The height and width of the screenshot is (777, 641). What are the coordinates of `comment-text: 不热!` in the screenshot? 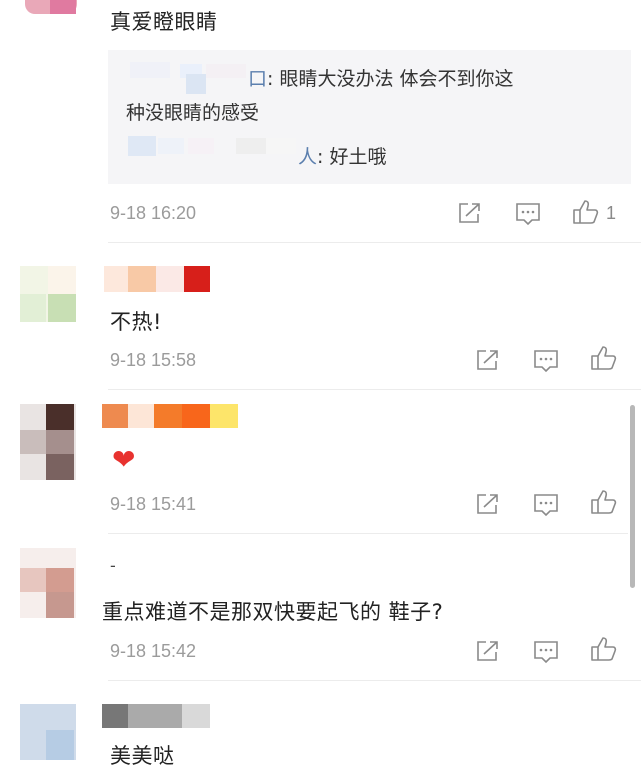 It's located at (136, 322).